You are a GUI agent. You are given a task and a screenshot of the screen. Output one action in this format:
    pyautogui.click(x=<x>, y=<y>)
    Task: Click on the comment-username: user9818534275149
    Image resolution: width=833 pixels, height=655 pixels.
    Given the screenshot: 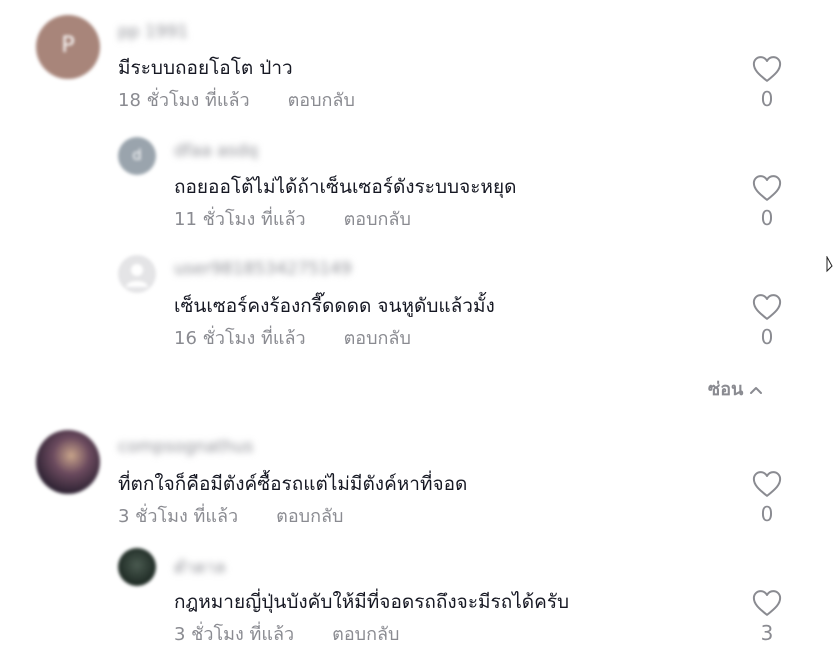 What is the action you would take?
    pyautogui.click(x=263, y=269)
    